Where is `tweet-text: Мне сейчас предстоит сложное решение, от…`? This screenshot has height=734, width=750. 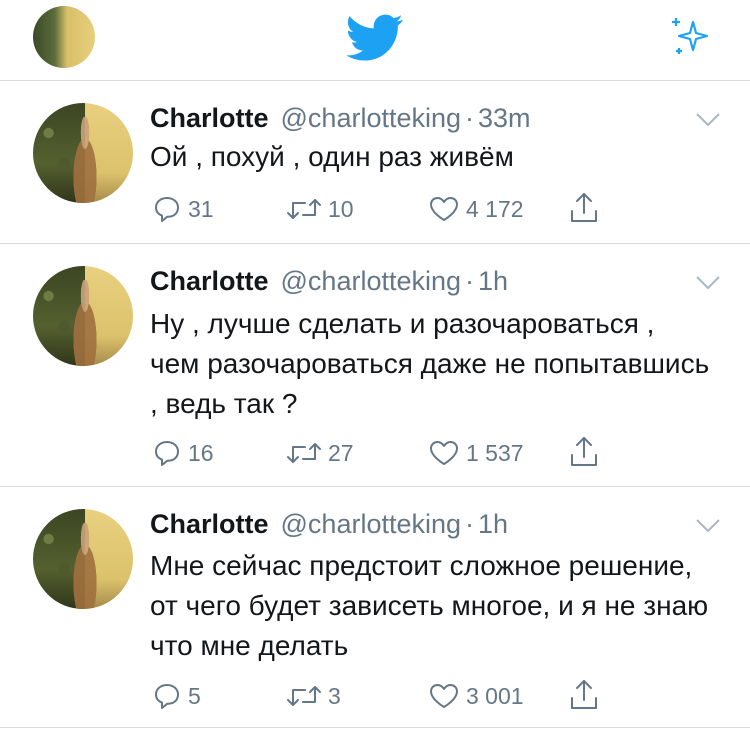
tweet-text: Мне сейчас предстоит сложное решение, от… is located at coordinates (429, 605).